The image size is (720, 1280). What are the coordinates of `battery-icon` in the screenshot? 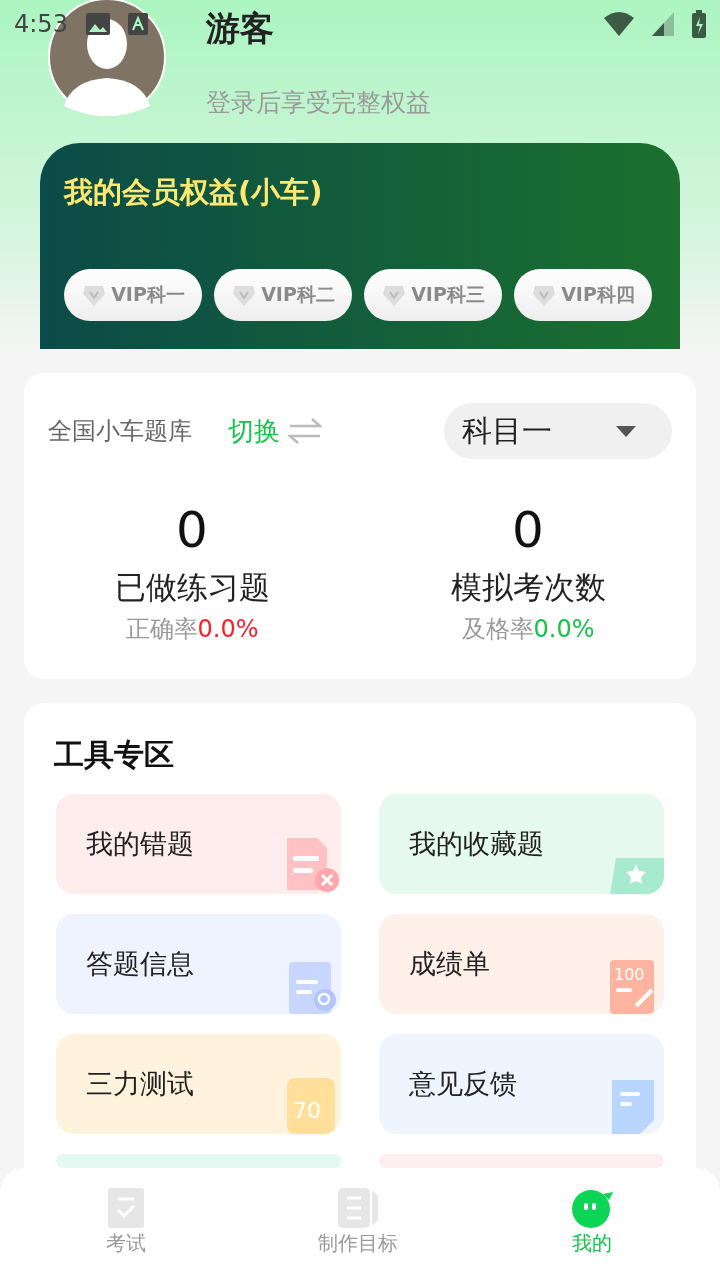 It's located at (699, 24).